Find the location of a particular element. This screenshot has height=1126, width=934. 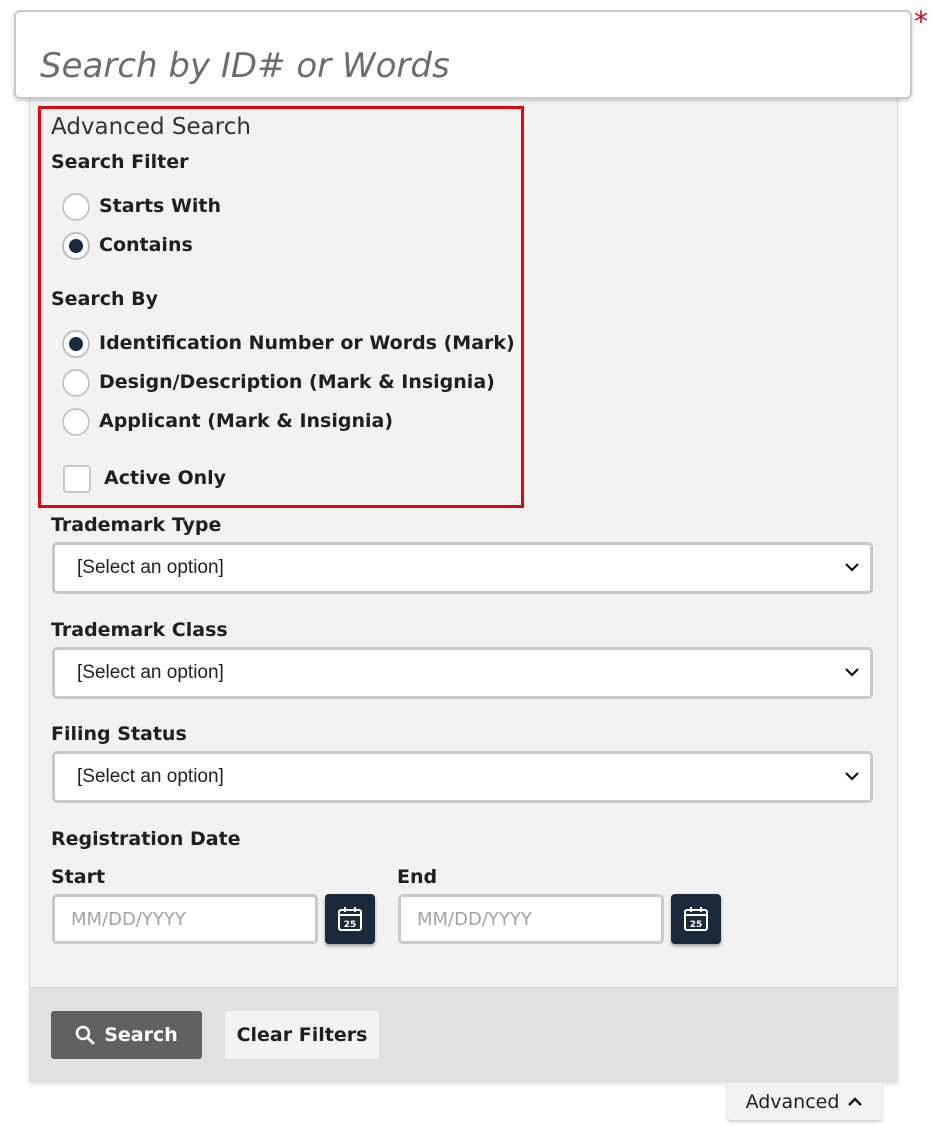

search-by-label: Search By is located at coordinates (105, 299).